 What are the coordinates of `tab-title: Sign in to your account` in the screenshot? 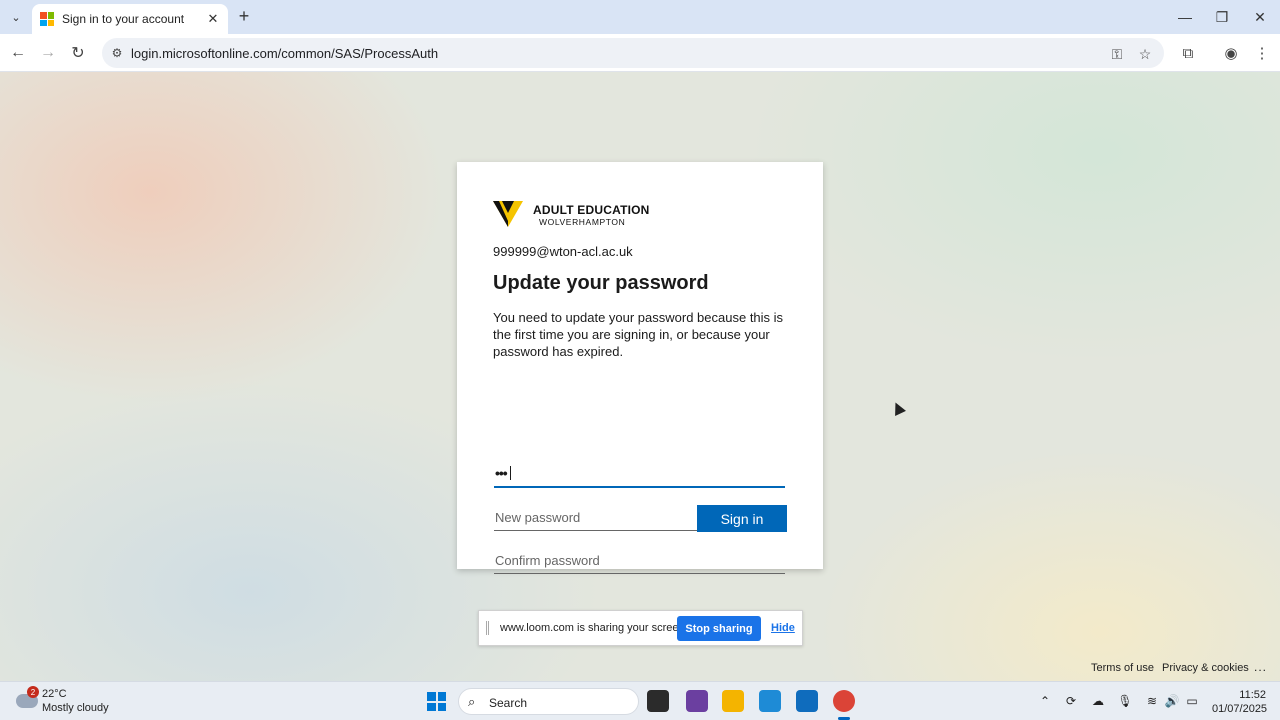 It's located at (123, 19).